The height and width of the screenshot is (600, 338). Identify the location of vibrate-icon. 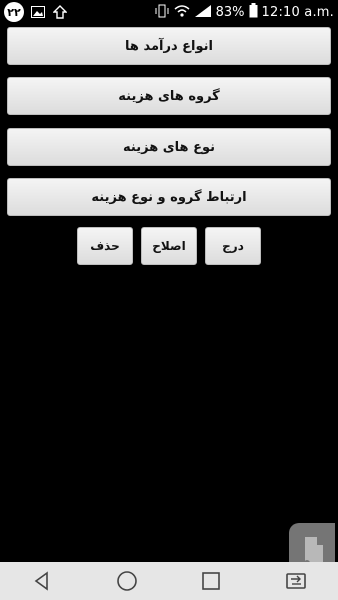
(162, 13).